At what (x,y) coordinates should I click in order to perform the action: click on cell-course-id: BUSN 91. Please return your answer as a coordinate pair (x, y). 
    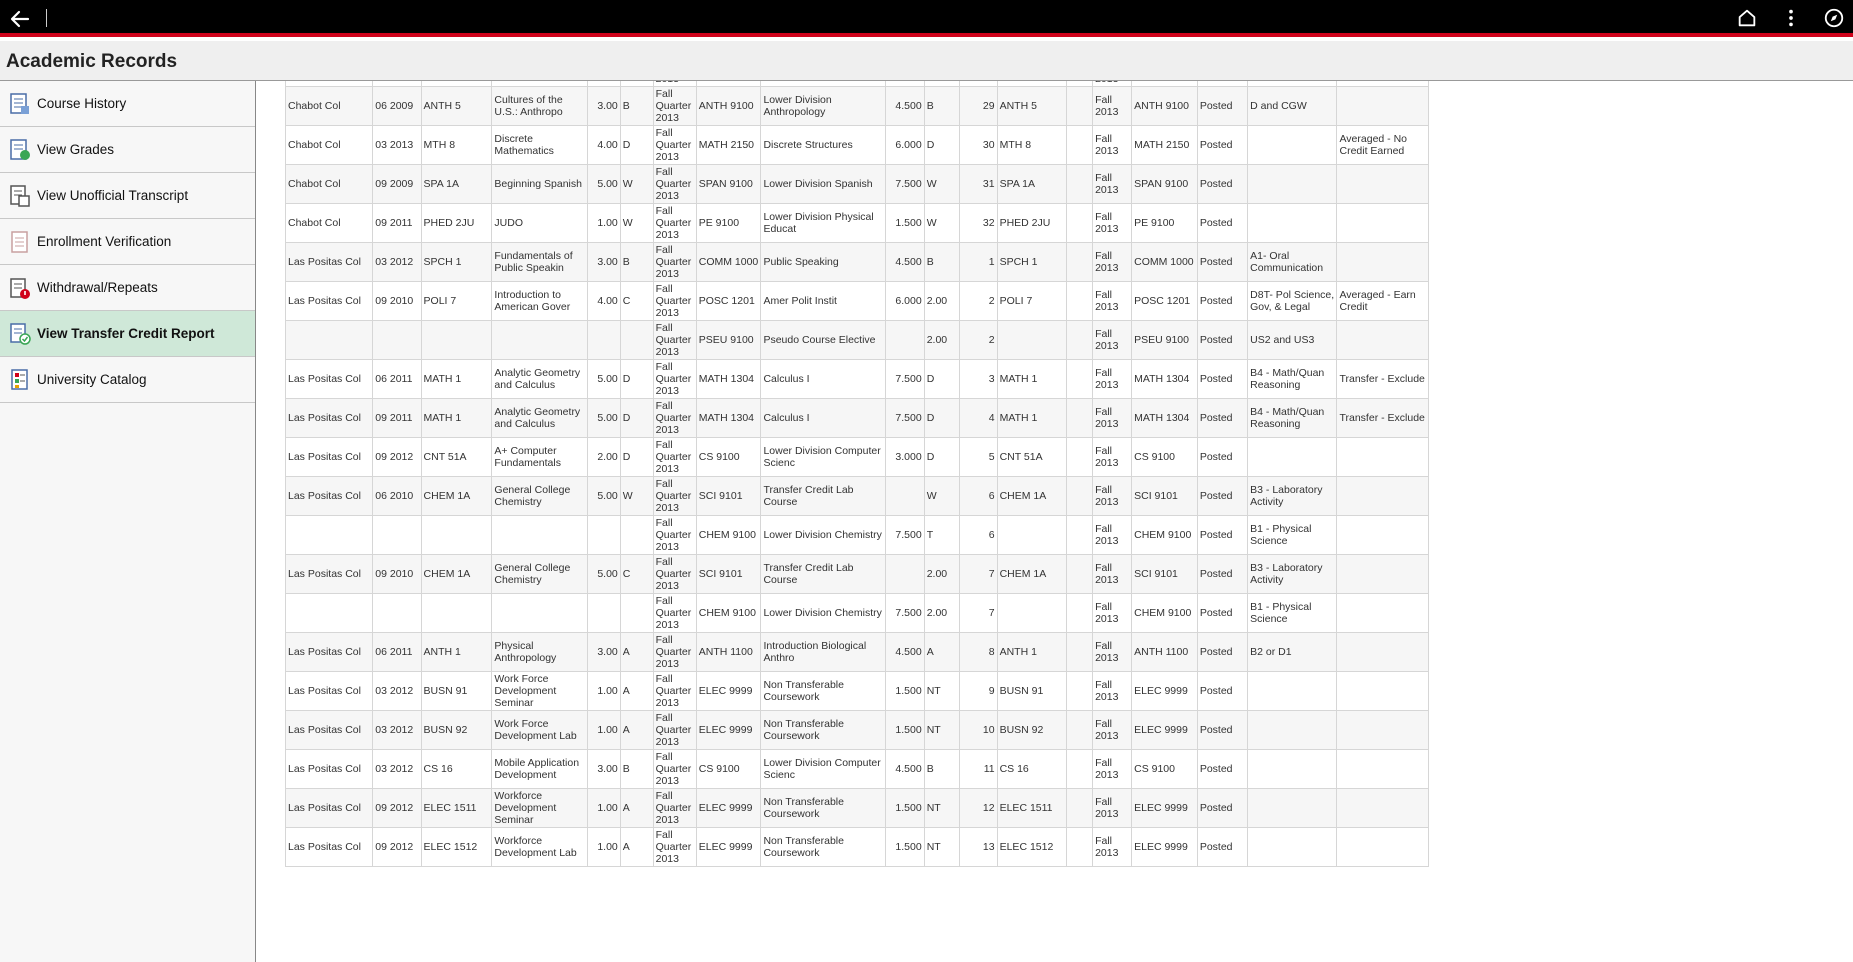
    Looking at the image, I should click on (1032, 691).